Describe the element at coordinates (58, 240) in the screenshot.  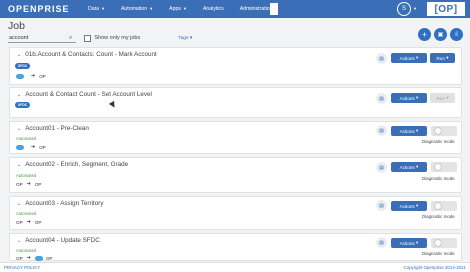
I see `job-title: ⌄ Account04 - Update SFDC` at that location.